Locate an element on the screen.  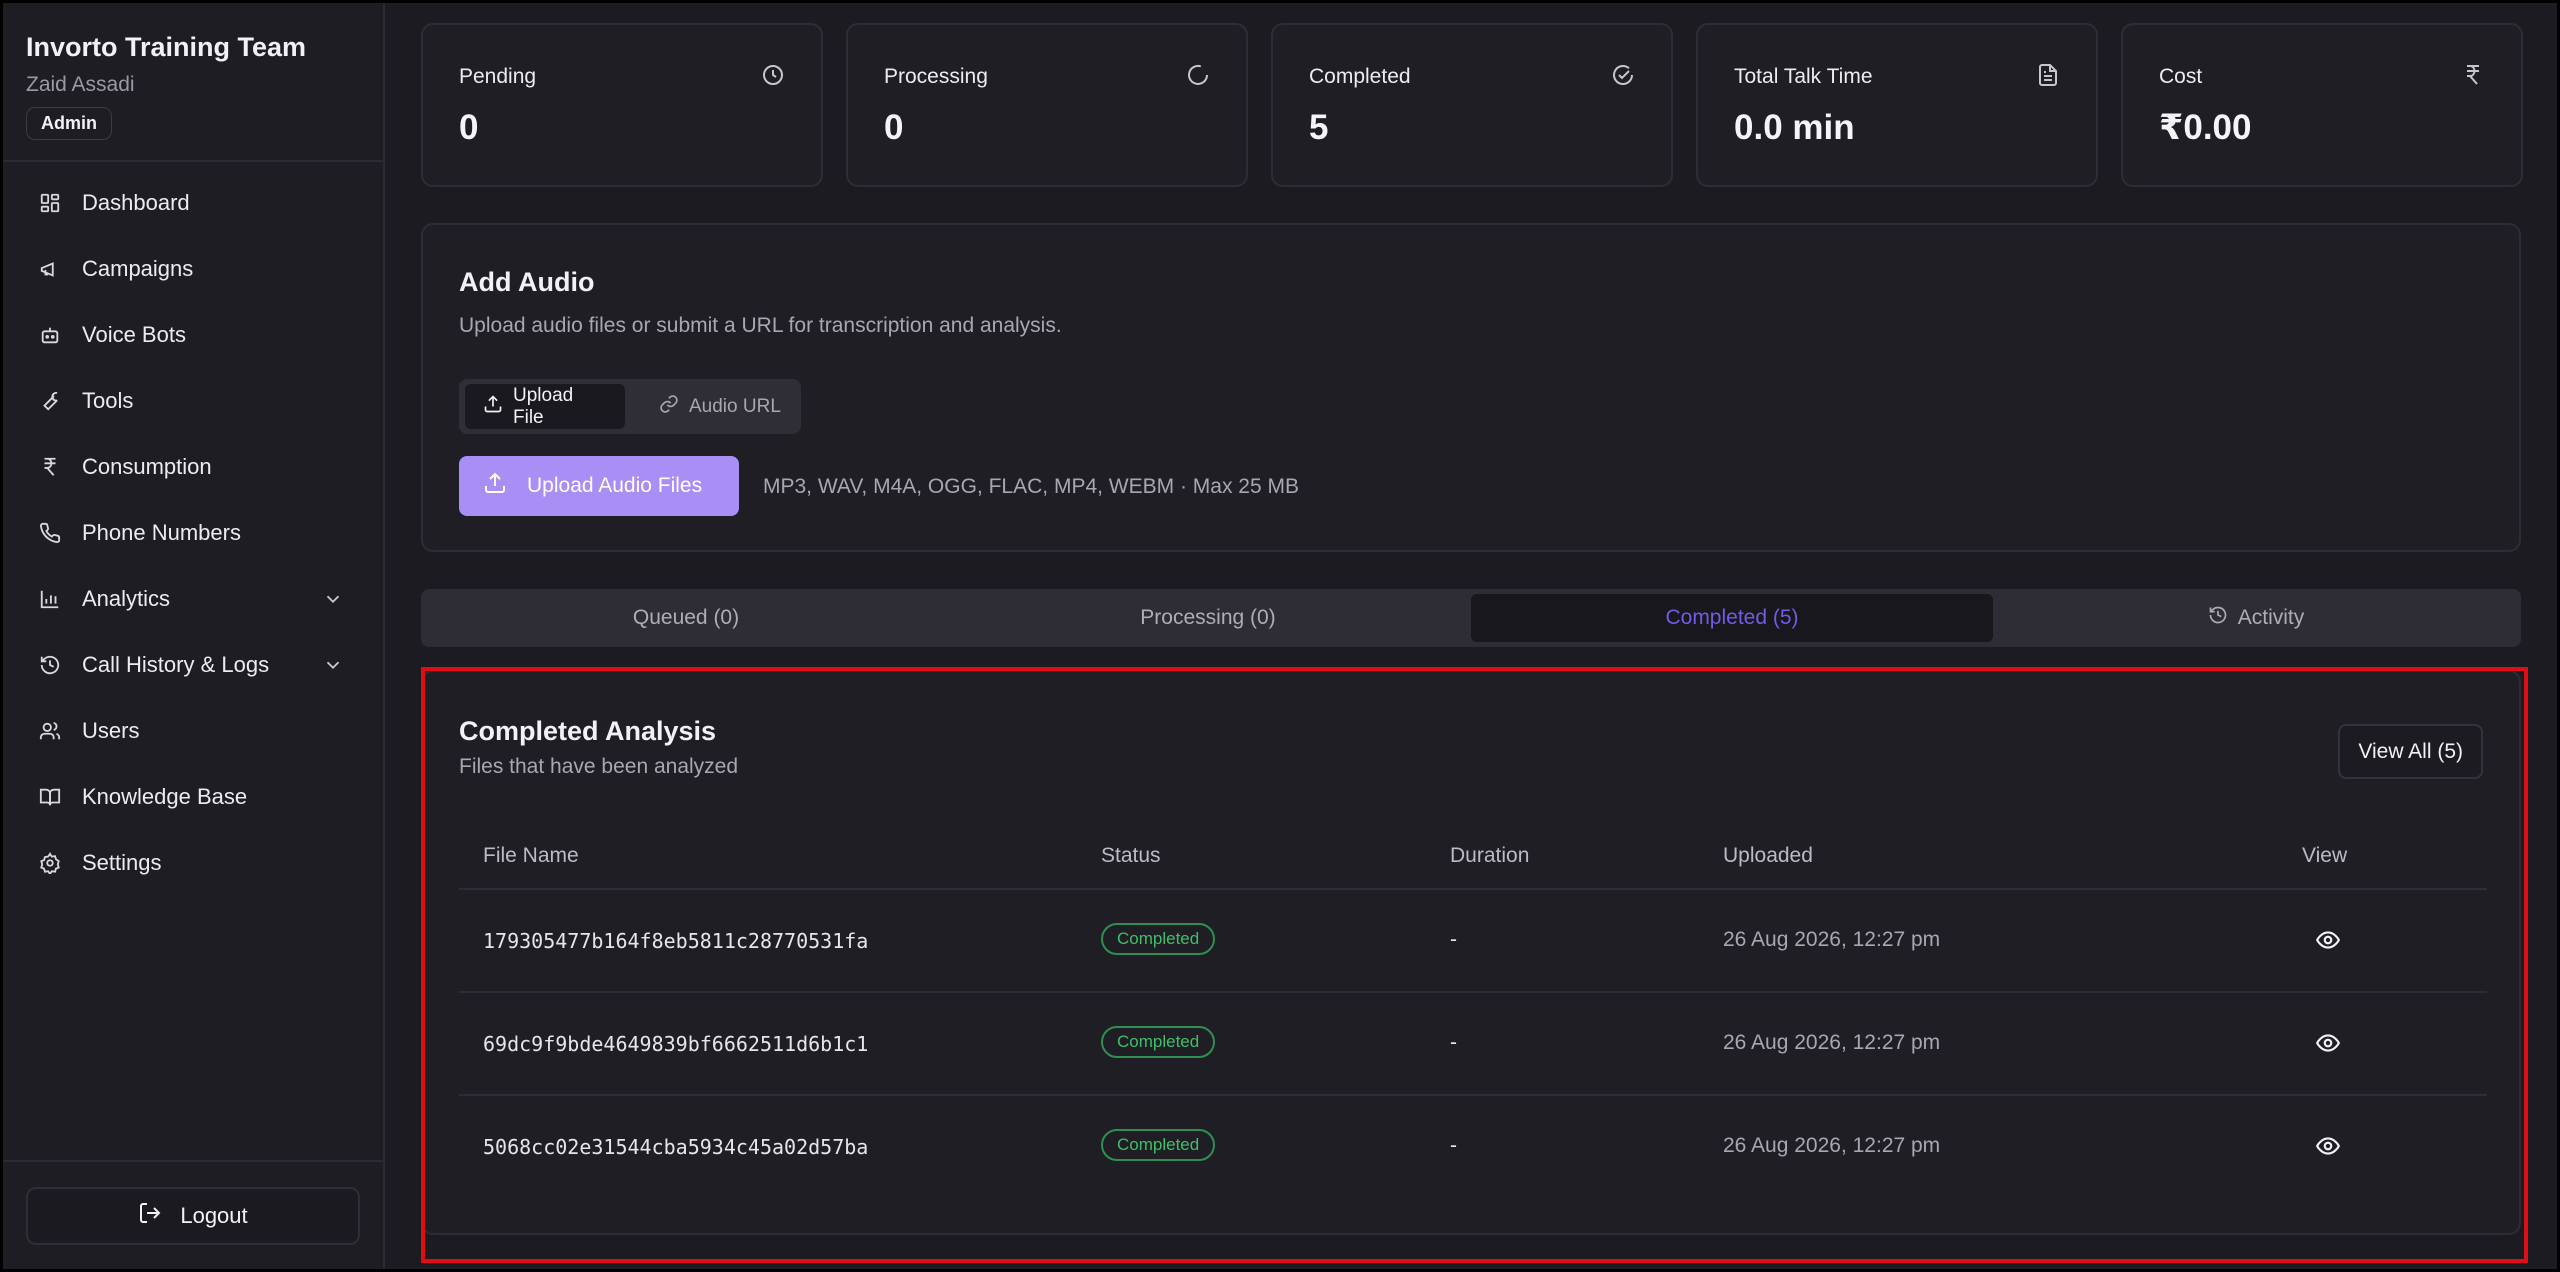
role-badge: Admin is located at coordinates (69, 123).